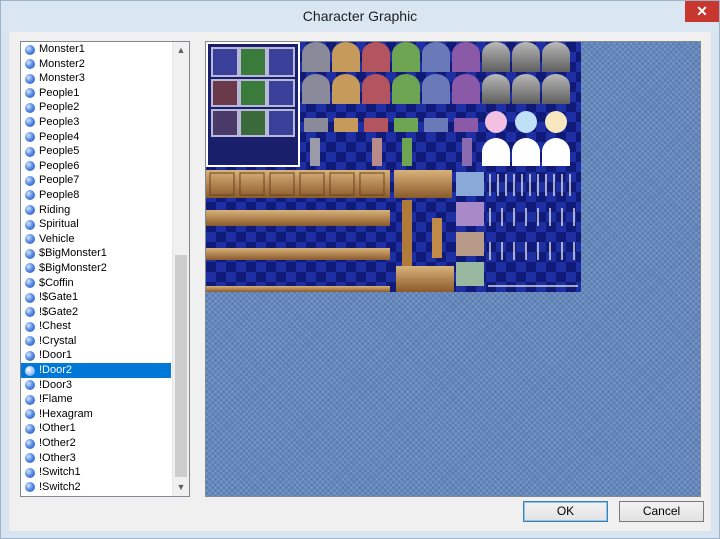  What do you see at coordinates (96, 239) in the screenshot?
I see `list-item: Vehicle` at bounding box center [96, 239].